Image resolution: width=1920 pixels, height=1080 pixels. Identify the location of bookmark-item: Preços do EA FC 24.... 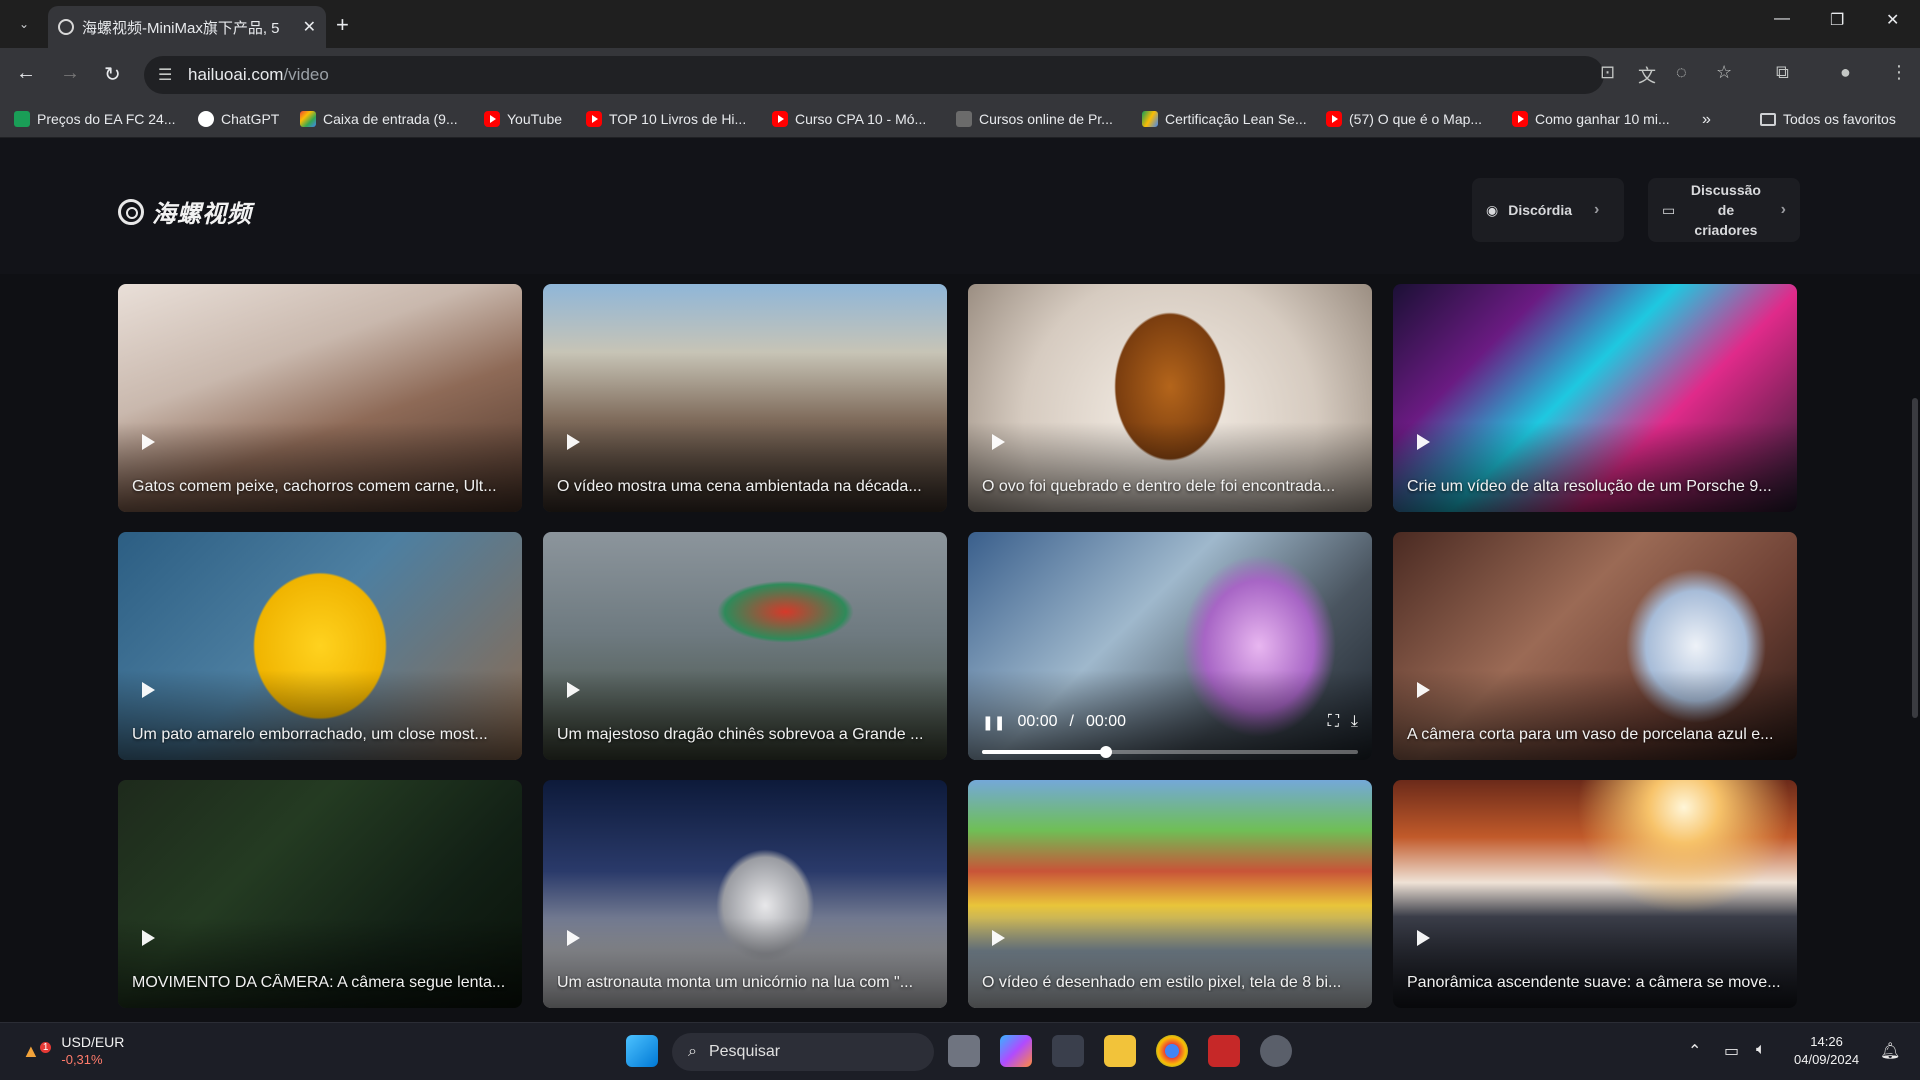
(95, 119).